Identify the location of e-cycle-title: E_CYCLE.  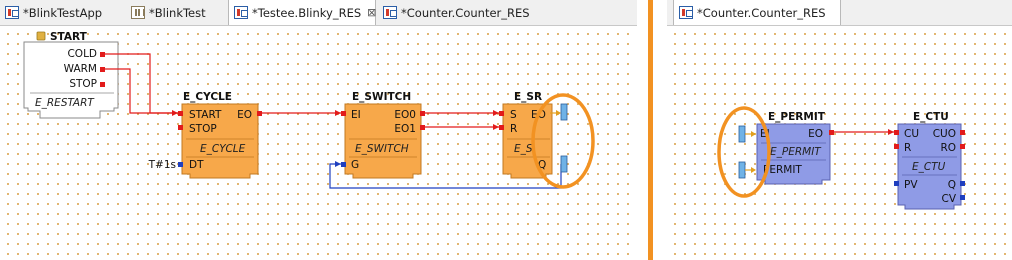
(207, 97).